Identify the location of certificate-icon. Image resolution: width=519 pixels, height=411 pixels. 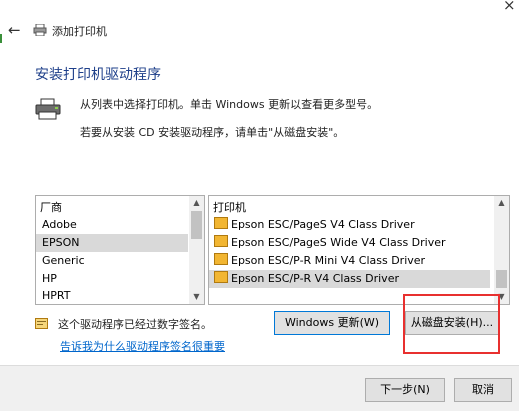
(41, 323).